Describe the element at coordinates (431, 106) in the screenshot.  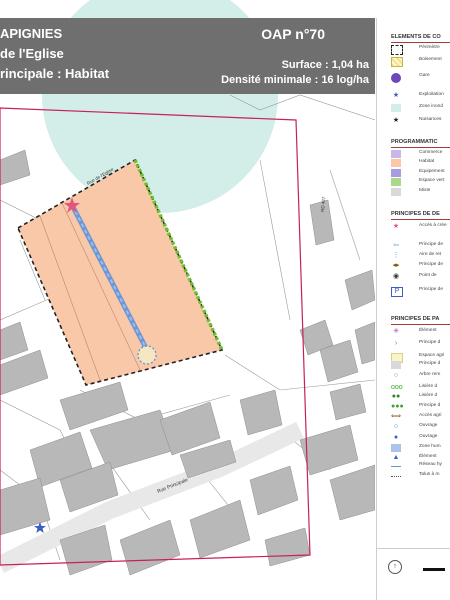
I see `legend-item-label: Zone inond` at that location.